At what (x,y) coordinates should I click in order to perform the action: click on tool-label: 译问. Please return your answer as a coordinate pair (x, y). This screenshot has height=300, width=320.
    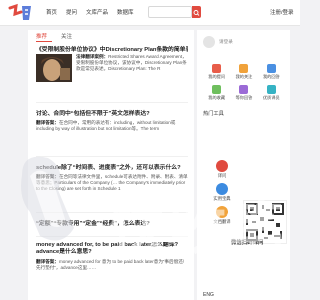
    Looking at the image, I should click on (222, 175).